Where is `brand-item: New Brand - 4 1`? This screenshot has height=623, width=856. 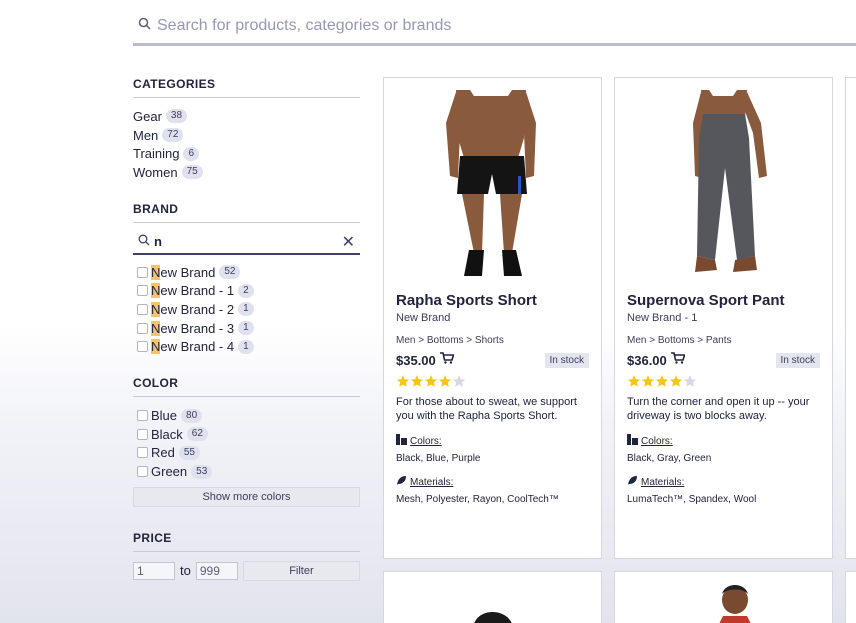 brand-item: New Brand - 4 1 is located at coordinates (246, 347).